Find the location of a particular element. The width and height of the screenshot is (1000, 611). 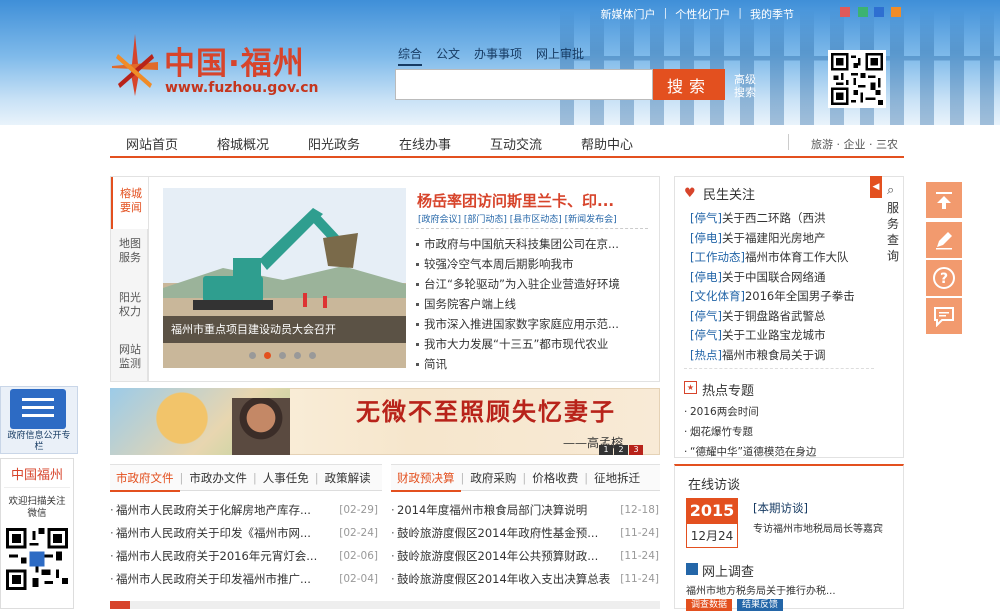

top-link-personal: 个性化门户 is located at coordinates (702, 14).